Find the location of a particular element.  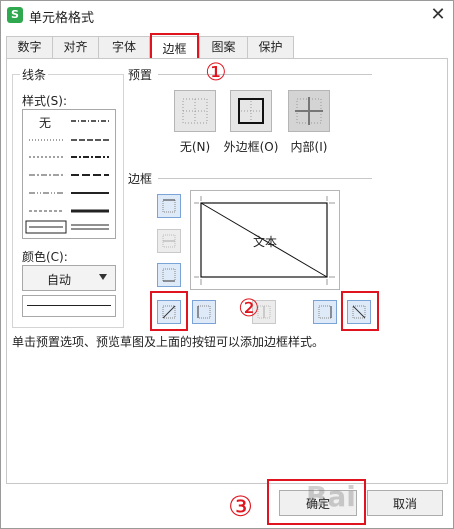

border-divider is located at coordinates (265, 178).